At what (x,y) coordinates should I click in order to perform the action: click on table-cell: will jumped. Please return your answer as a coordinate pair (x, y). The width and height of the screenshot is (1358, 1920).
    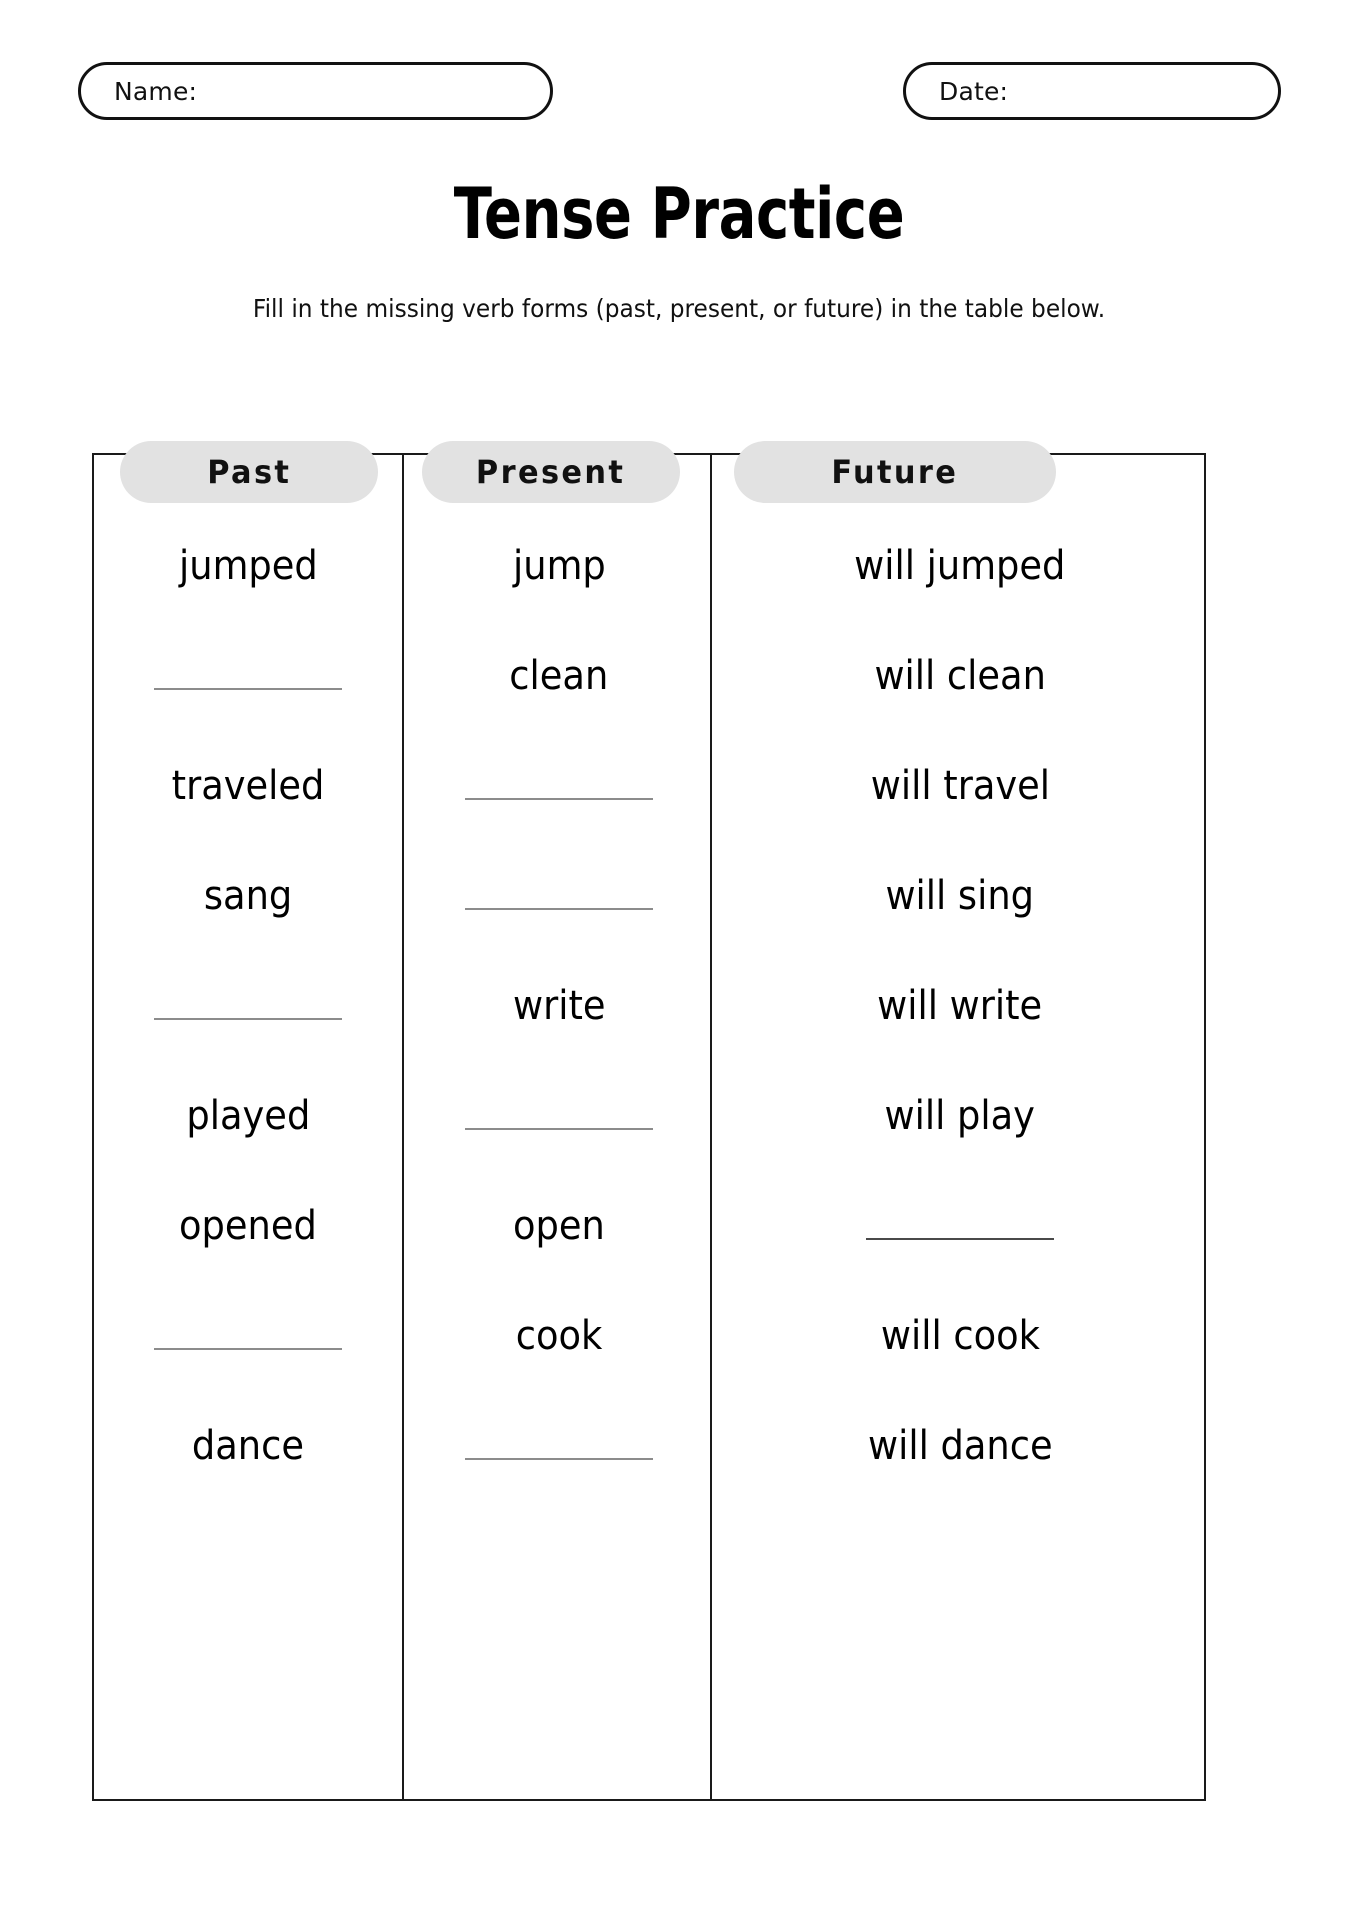
    Looking at the image, I should click on (960, 566).